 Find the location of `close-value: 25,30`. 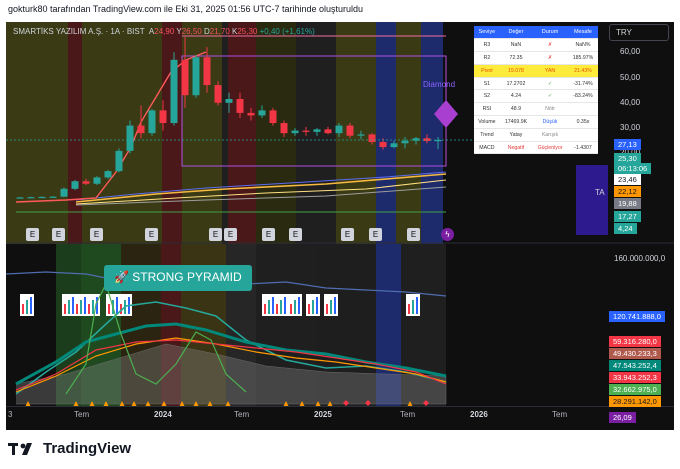

close-value: 25,30 is located at coordinates (247, 31).